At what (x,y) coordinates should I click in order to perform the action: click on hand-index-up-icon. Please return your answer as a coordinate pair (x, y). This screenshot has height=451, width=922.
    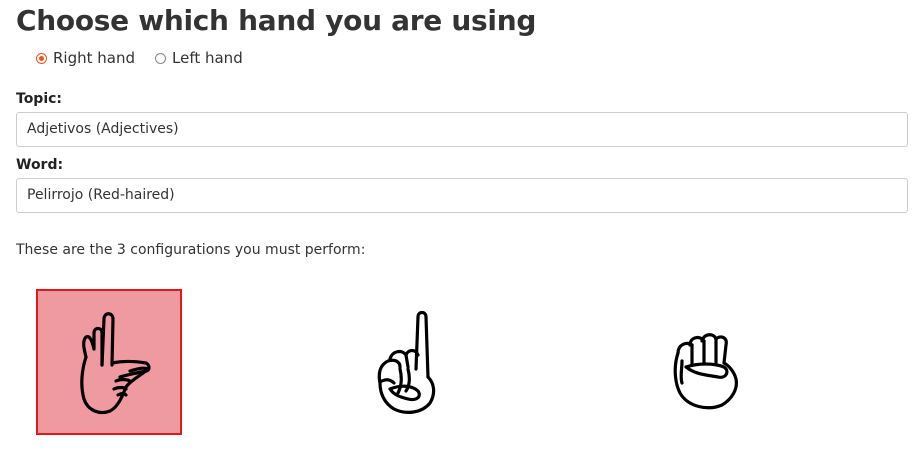
    Looking at the image, I should click on (406, 362).